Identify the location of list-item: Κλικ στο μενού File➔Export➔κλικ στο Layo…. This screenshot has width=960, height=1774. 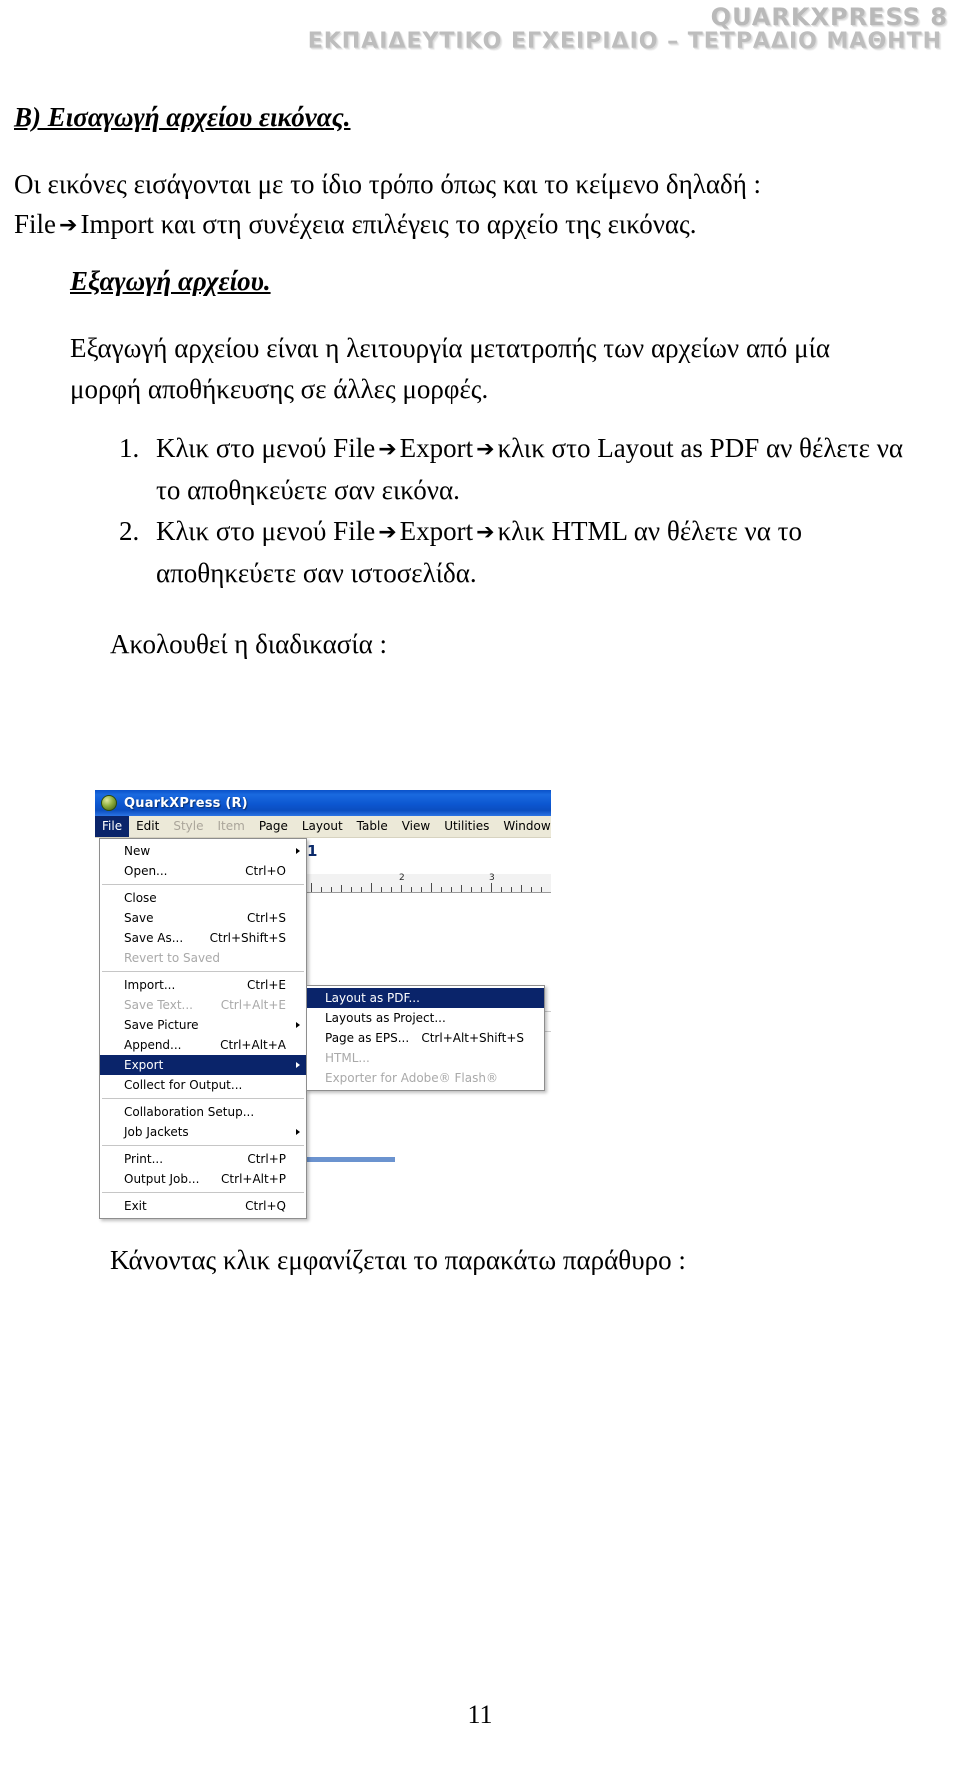
(538, 469).